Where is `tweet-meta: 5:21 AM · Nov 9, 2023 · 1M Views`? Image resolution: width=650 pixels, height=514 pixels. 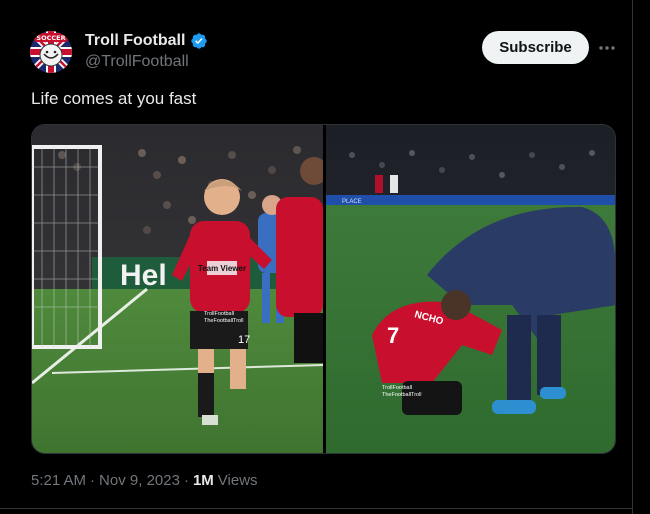 tweet-meta: 5:21 AM · Nov 9, 2023 · 1M Views is located at coordinates (144, 480).